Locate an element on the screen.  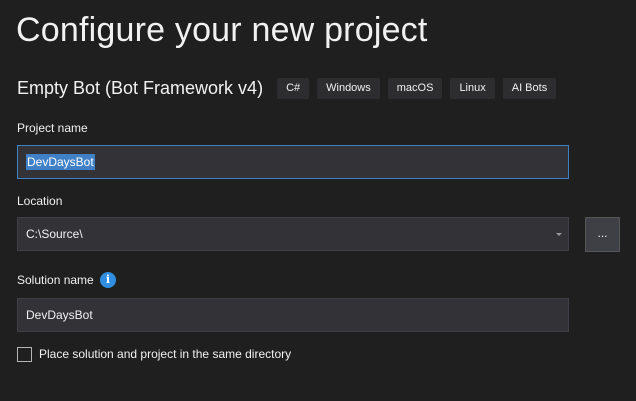
same-directory-checkbox is located at coordinates (24, 354).